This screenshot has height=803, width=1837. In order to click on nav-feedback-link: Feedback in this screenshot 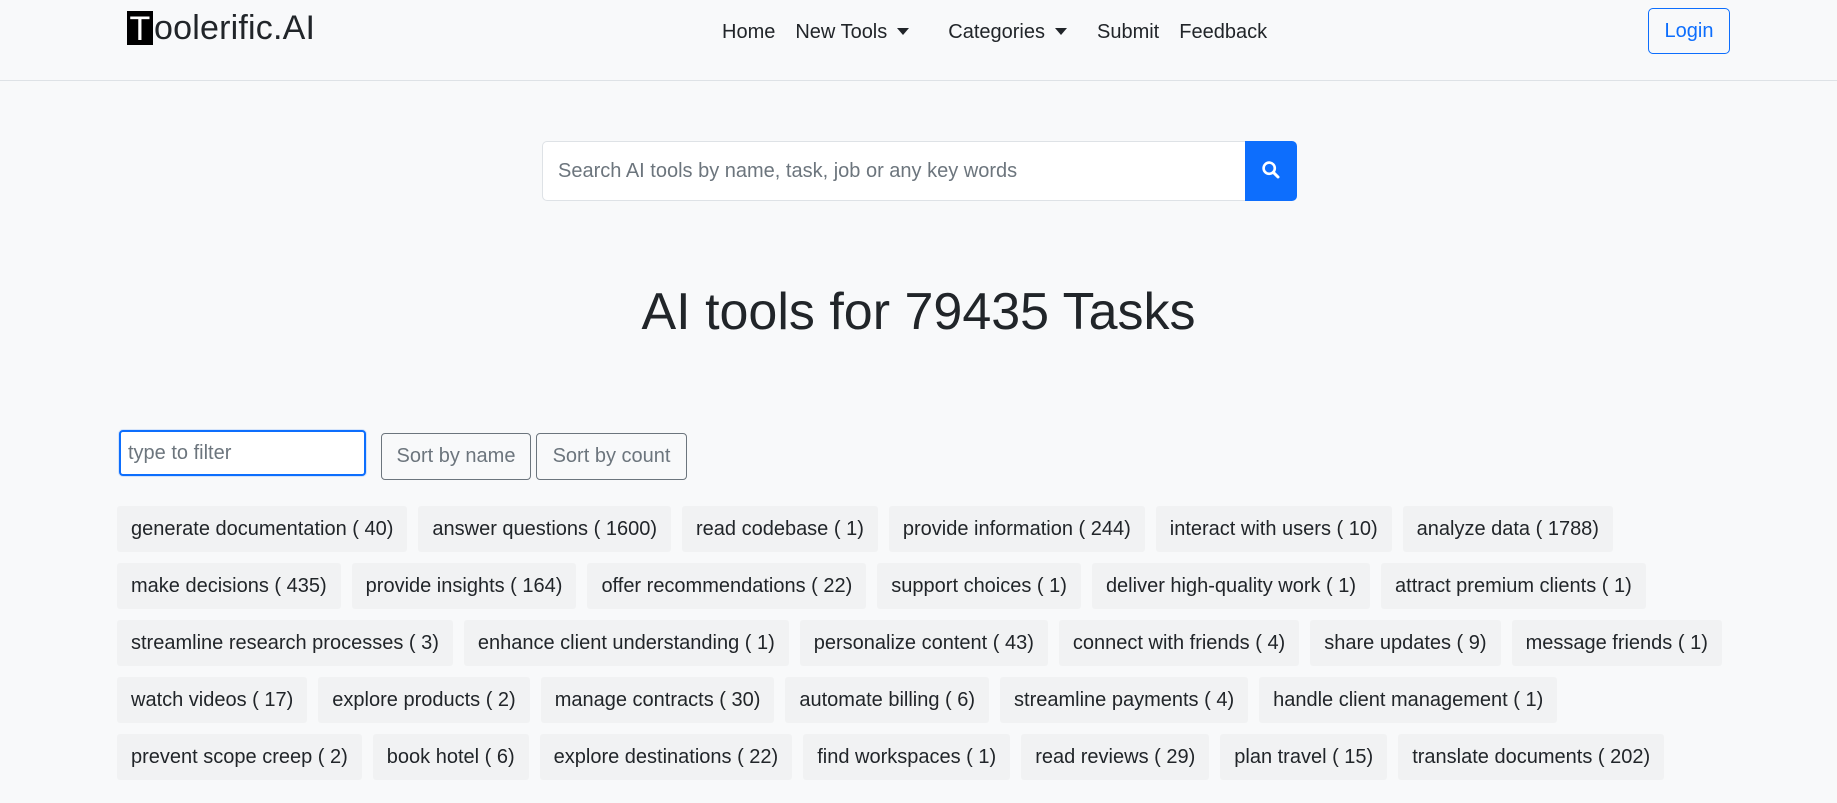, I will do `click(1223, 32)`.